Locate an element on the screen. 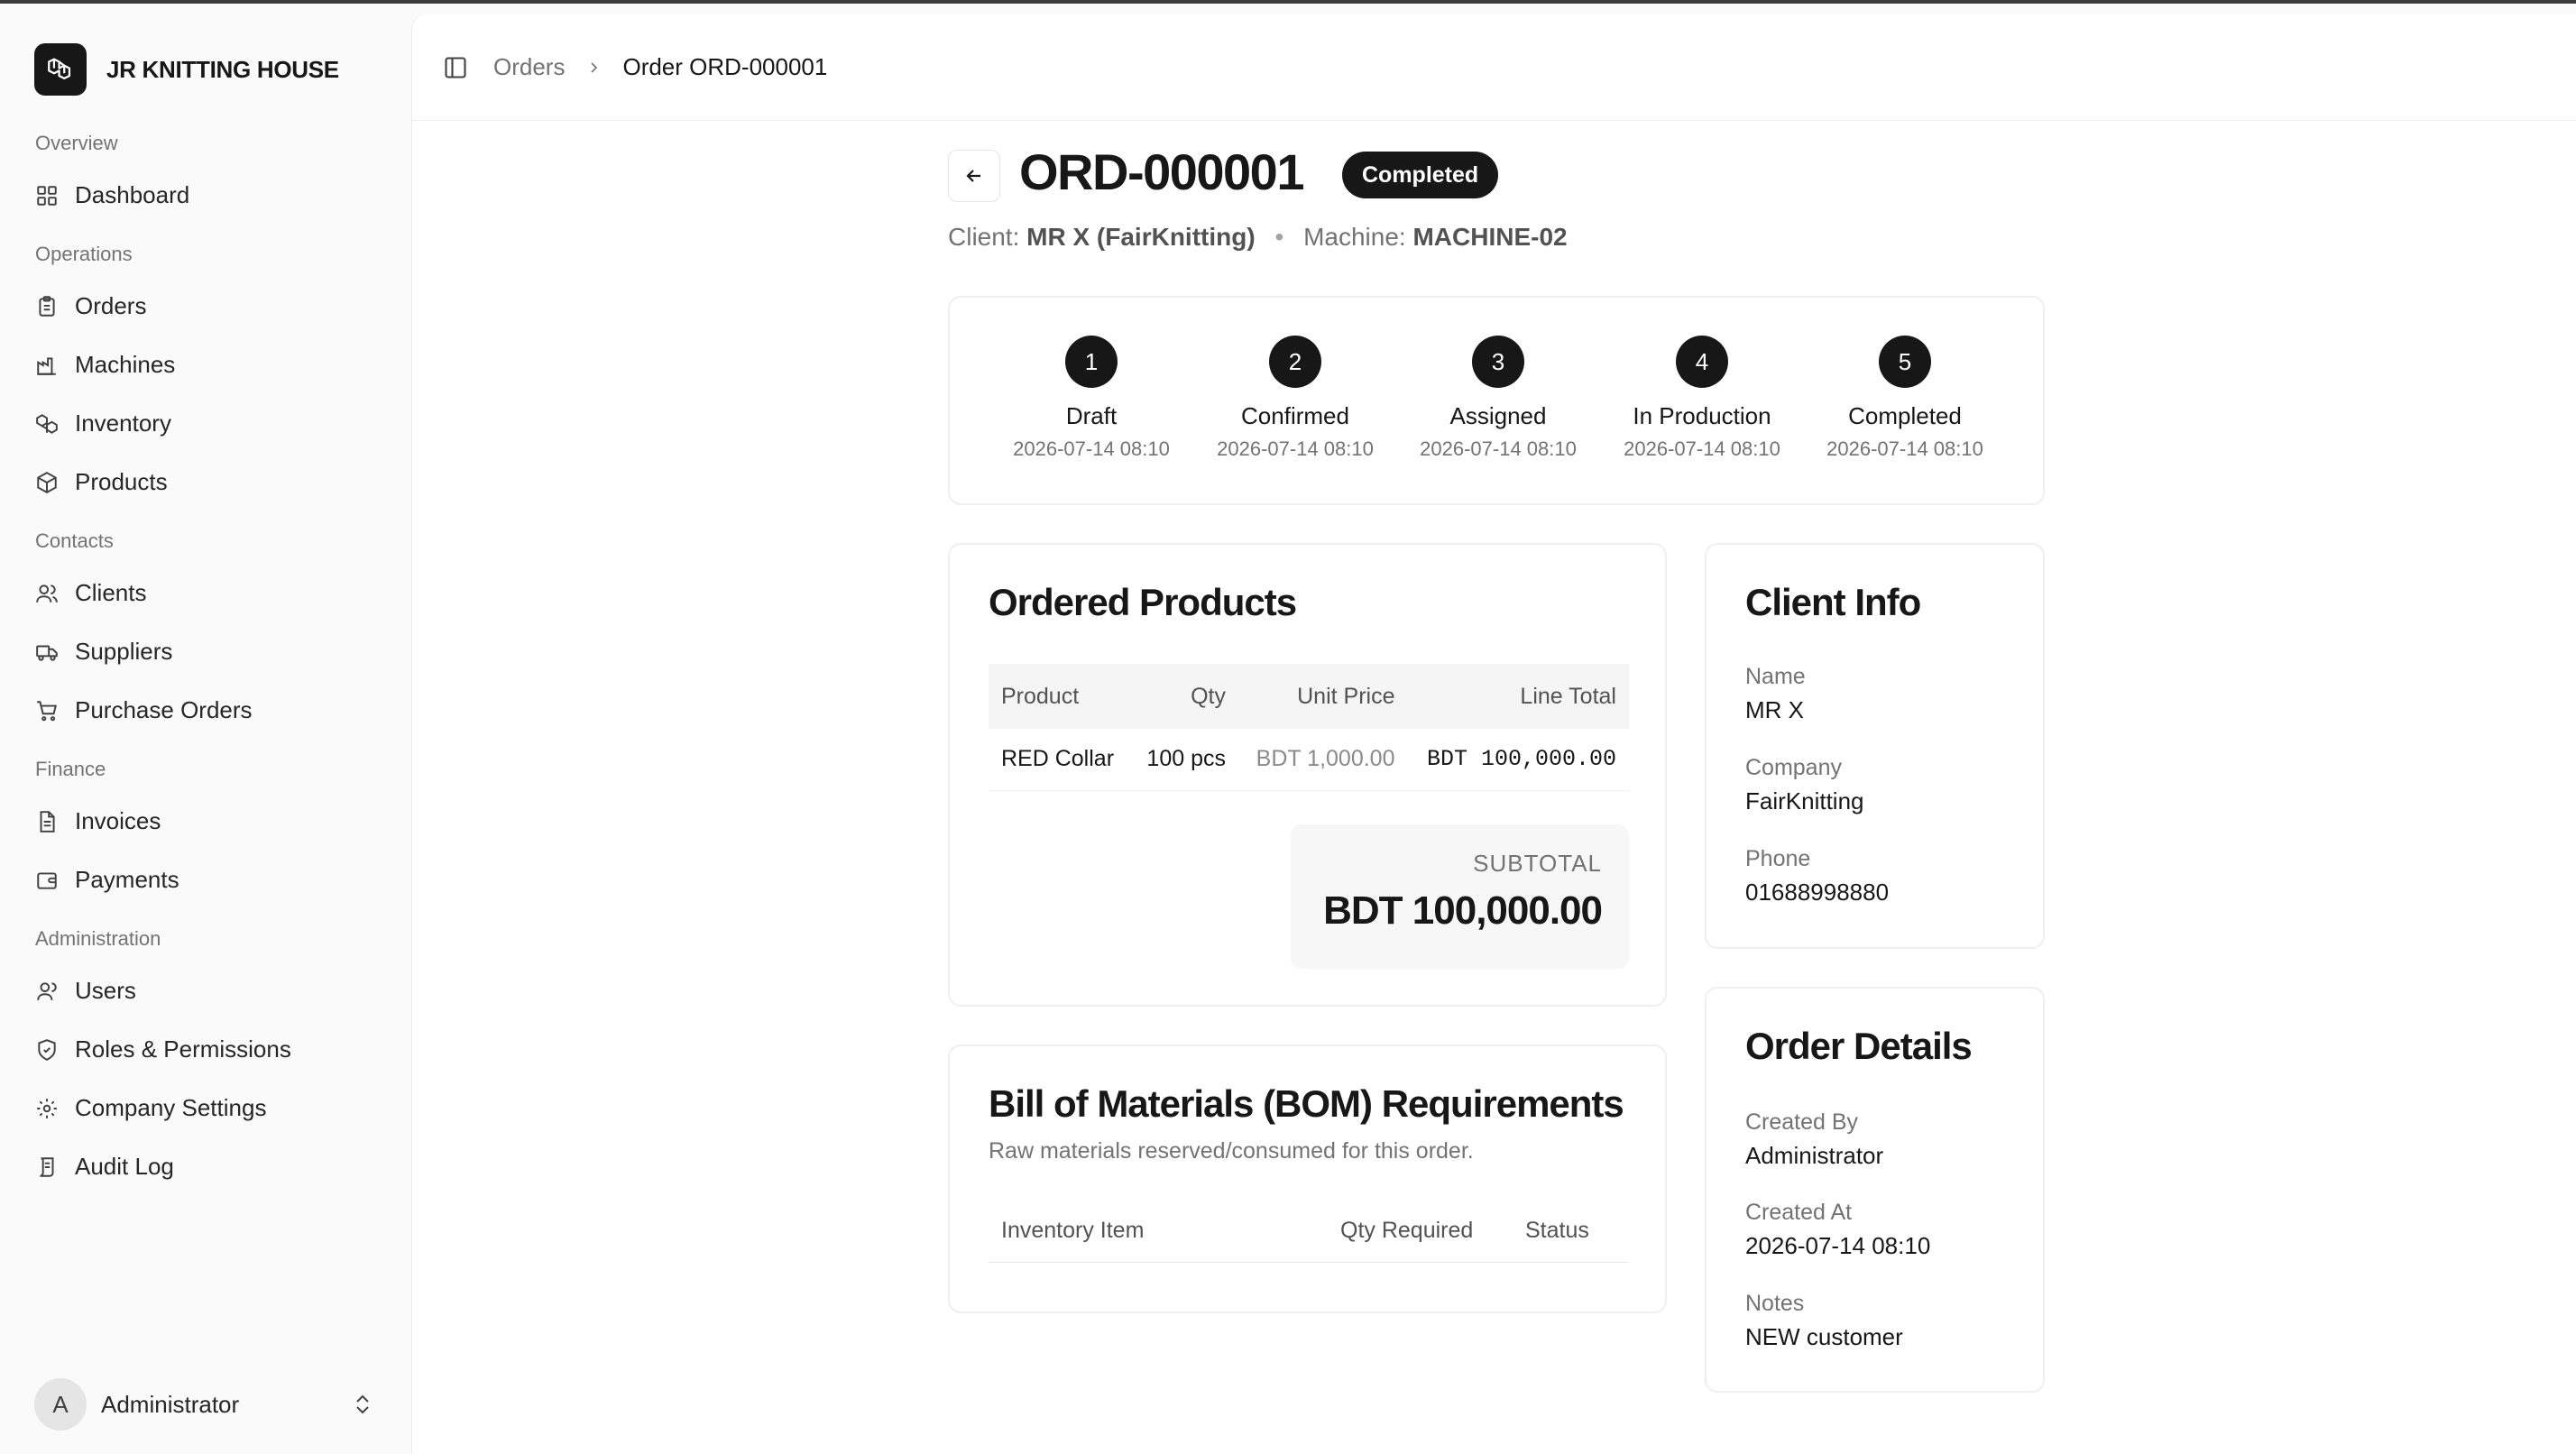  sidebar-item-company-settings: Company Settings is located at coordinates (205, 1108).